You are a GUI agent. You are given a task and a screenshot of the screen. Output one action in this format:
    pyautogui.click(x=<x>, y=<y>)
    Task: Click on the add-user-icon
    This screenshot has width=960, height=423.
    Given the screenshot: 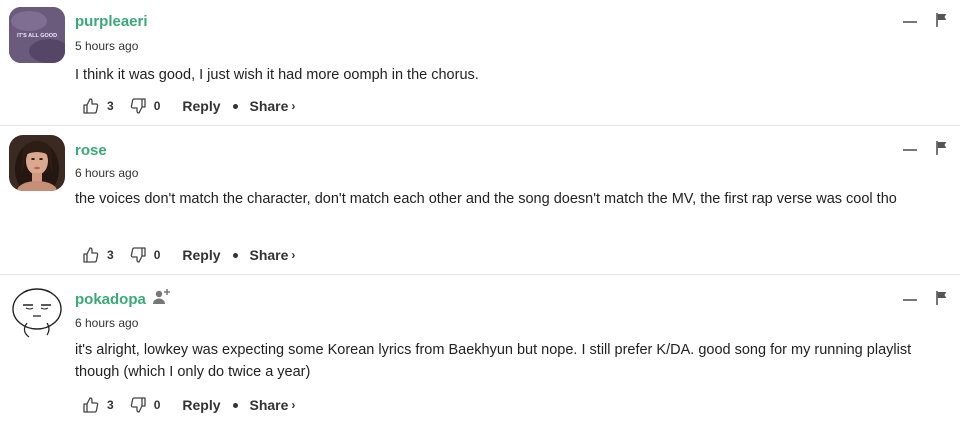 What is the action you would take?
    pyautogui.click(x=162, y=297)
    